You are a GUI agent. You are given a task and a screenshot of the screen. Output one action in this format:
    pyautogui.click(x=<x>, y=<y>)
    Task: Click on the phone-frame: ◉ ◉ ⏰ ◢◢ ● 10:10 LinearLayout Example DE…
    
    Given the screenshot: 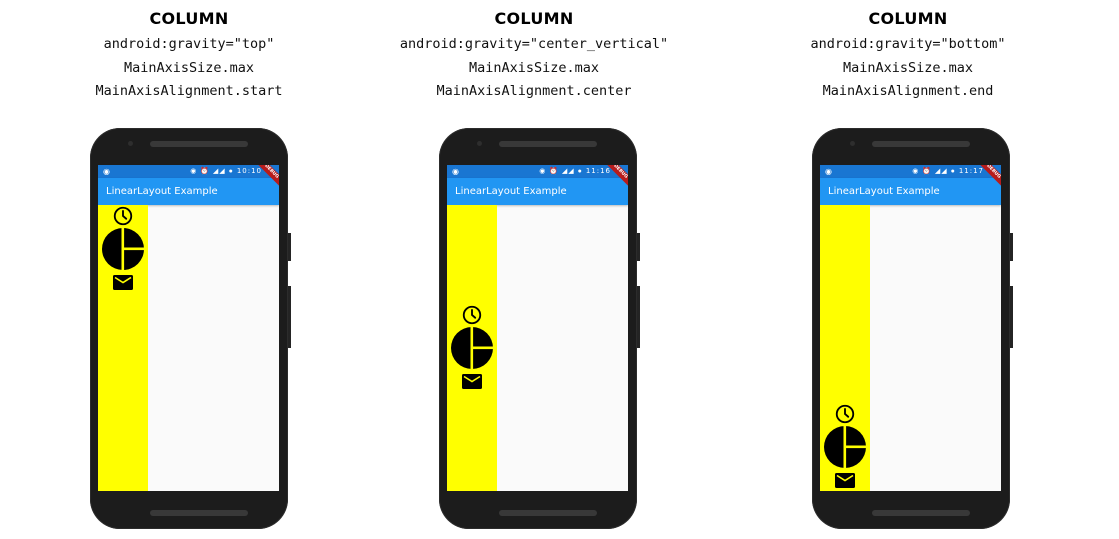 What is the action you would take?
    pyautogui.click(x=190, y=328)
    